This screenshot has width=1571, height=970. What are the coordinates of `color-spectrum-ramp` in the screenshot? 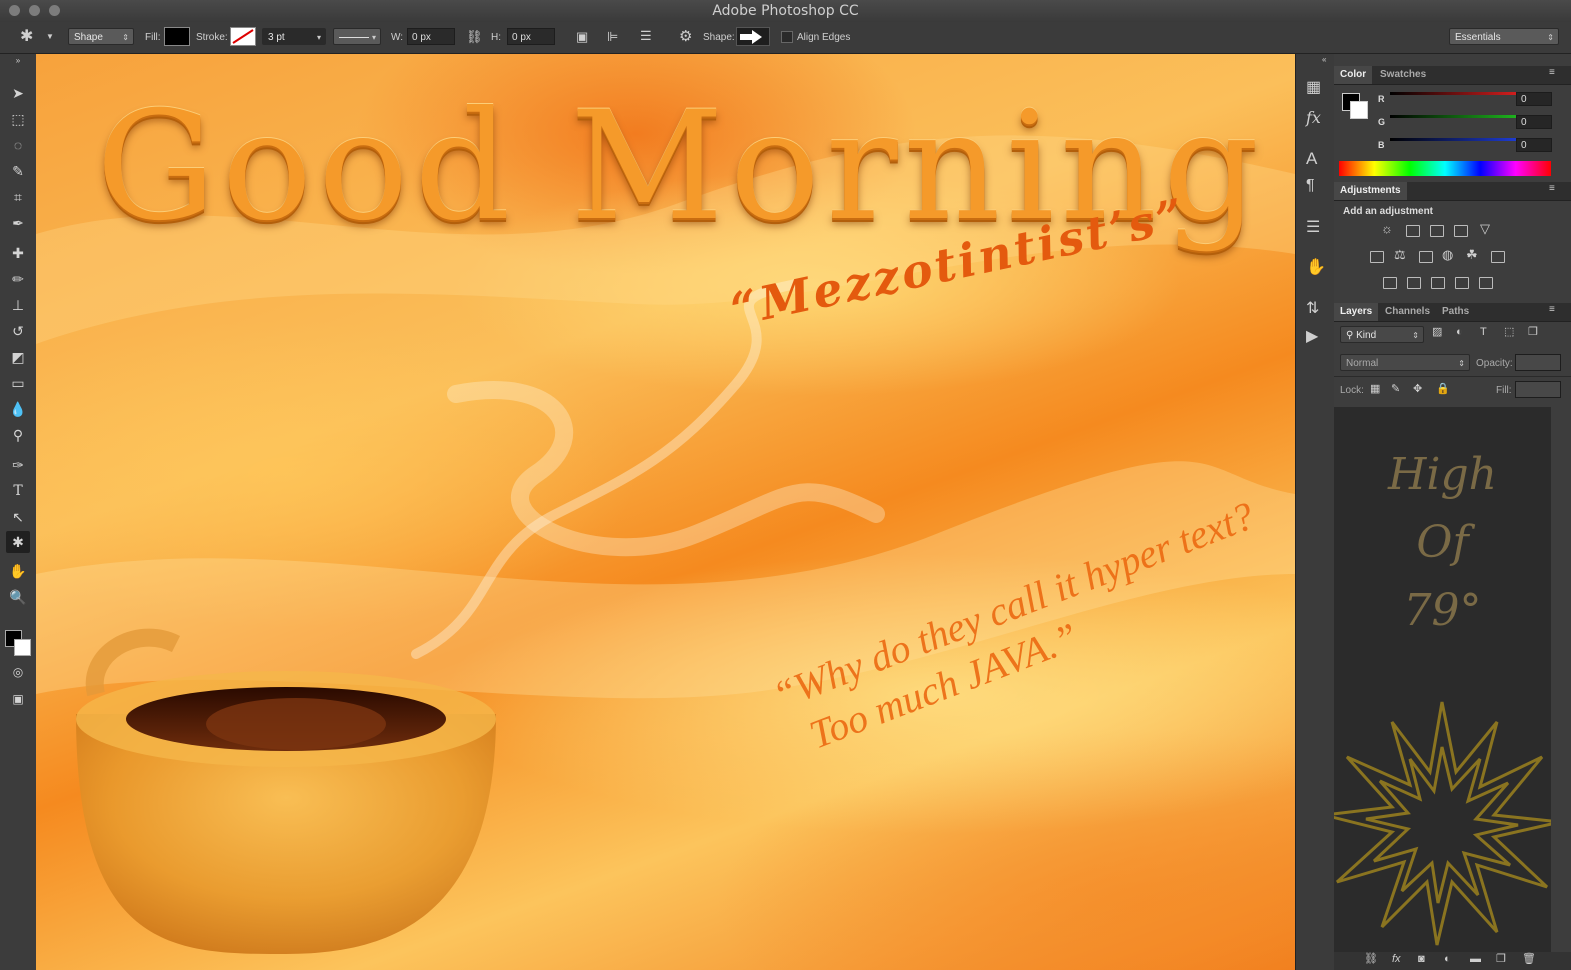 It's located at (1445, 168).